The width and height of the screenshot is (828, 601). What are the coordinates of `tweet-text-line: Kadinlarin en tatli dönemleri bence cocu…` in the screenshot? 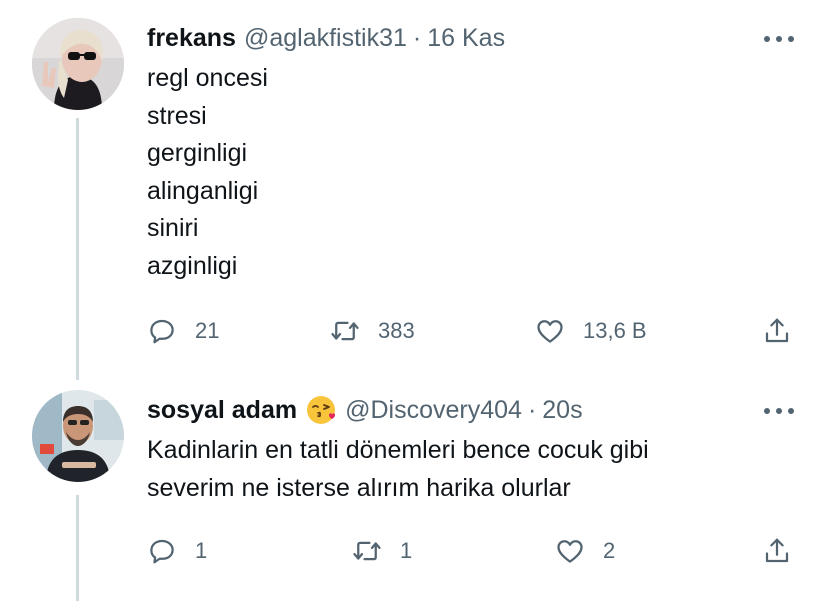 It's located at (398, 450).